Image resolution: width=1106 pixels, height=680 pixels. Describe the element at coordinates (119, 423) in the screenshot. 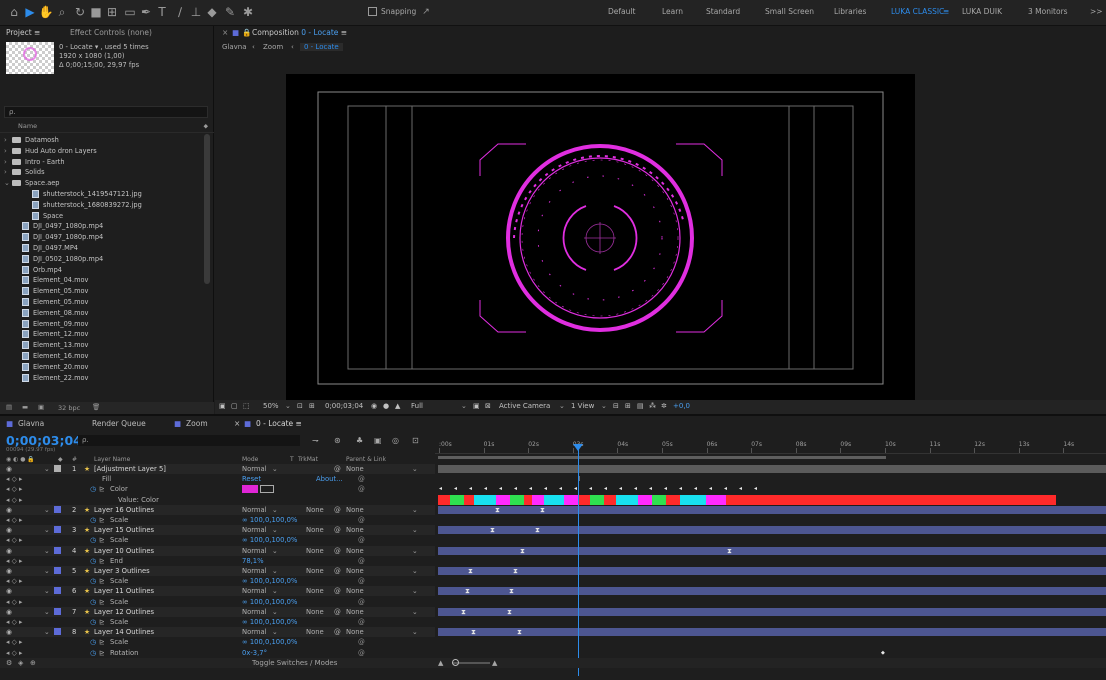

I see `timeline-tab-render-queue: Render Queue` at that location.